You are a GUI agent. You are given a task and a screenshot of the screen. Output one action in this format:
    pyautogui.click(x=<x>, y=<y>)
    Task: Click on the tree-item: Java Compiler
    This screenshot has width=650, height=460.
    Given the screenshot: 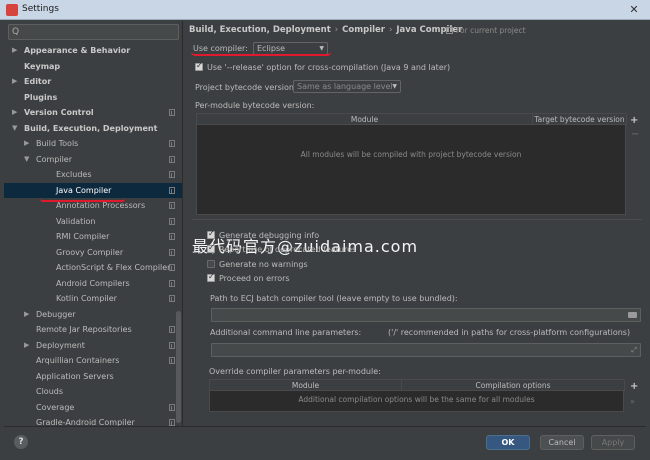 What is the action you would take?
    pyautogui.click(x=93, y=190)
    